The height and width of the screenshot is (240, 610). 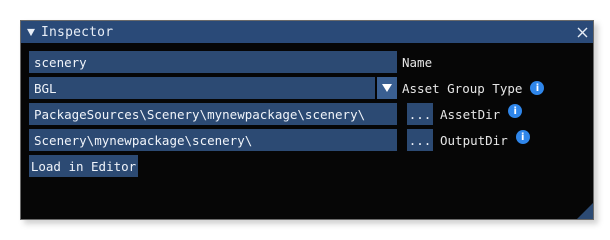 What do you see at coordinates (307, 32) in the screenshot?
I see `title-bar: Inspector` at bounding box center [307, 32].